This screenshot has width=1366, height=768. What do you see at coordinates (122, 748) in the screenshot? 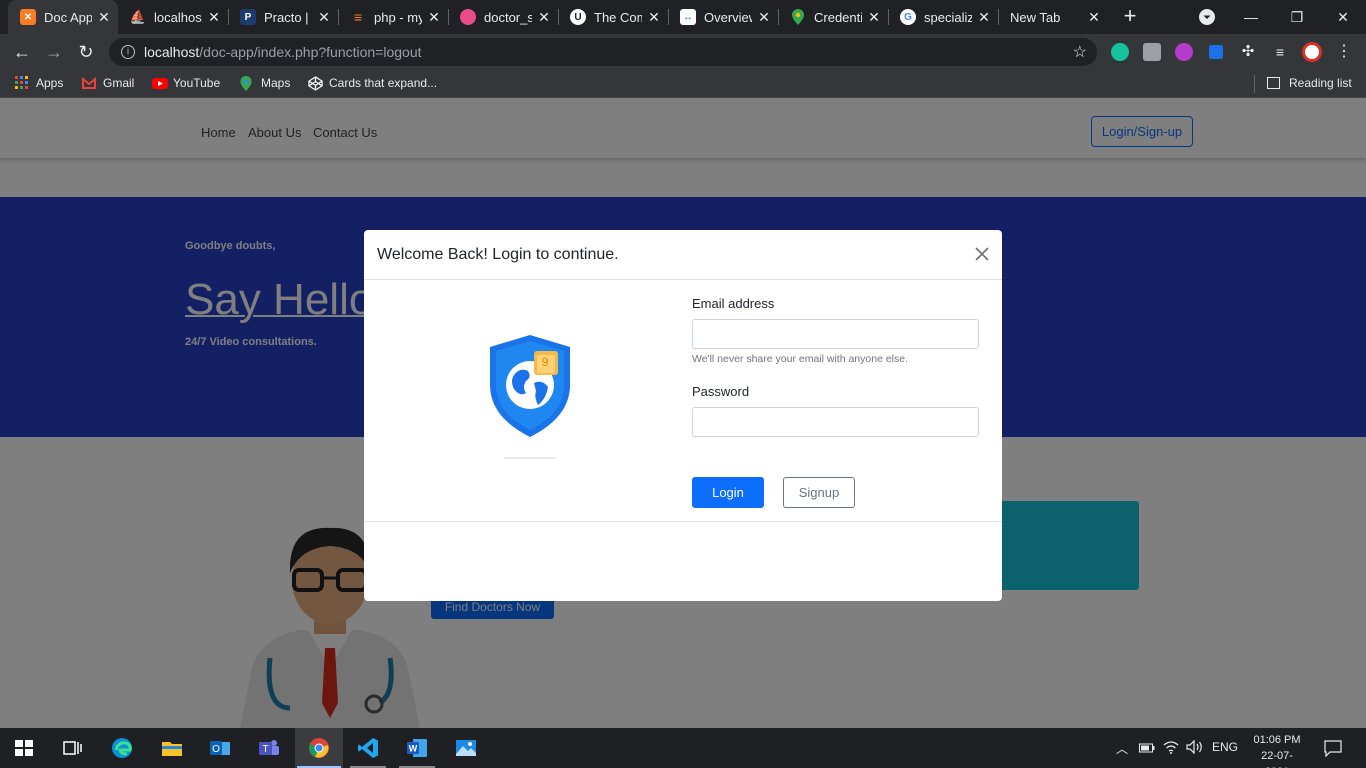
I see `edge-icon` at bounding box center [122, 748].